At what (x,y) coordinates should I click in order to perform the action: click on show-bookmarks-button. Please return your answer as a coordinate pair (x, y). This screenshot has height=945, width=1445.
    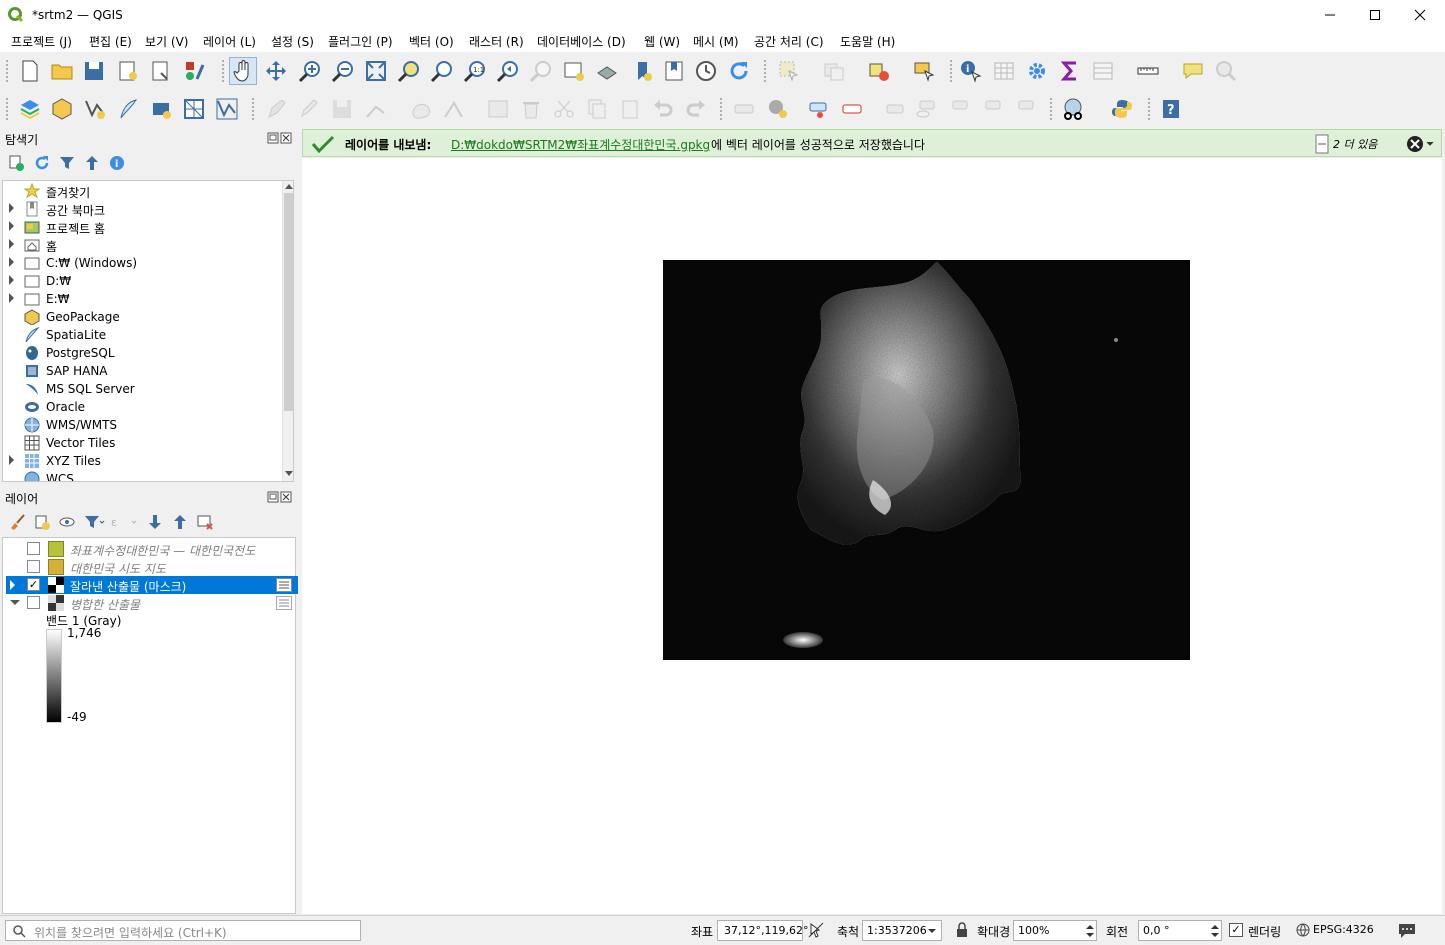
    Looking at the image, I should click on (674, 71).